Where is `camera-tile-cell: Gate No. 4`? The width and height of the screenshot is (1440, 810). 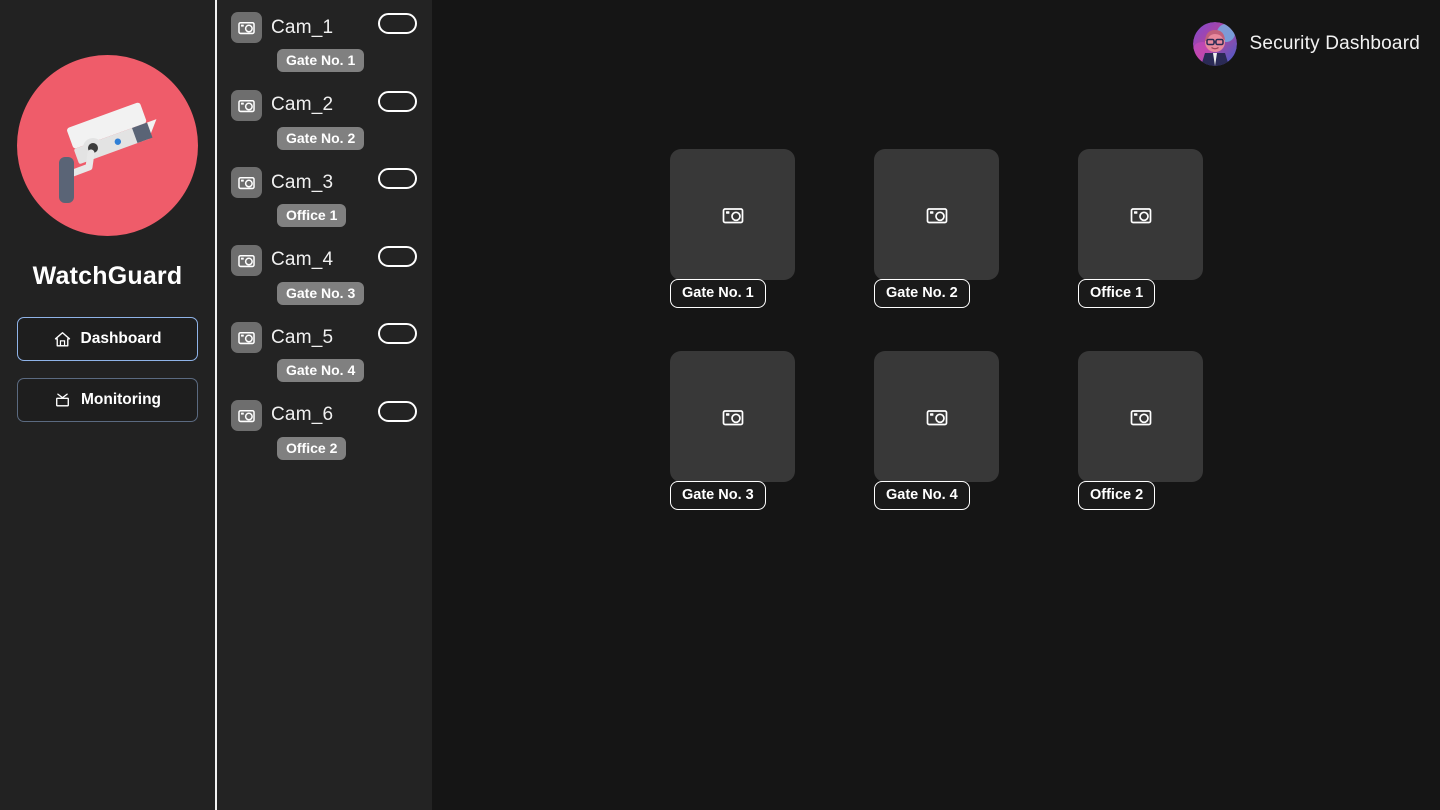
camera-tile-cell: Gate No. 4 is located at coordinates (976, 430).